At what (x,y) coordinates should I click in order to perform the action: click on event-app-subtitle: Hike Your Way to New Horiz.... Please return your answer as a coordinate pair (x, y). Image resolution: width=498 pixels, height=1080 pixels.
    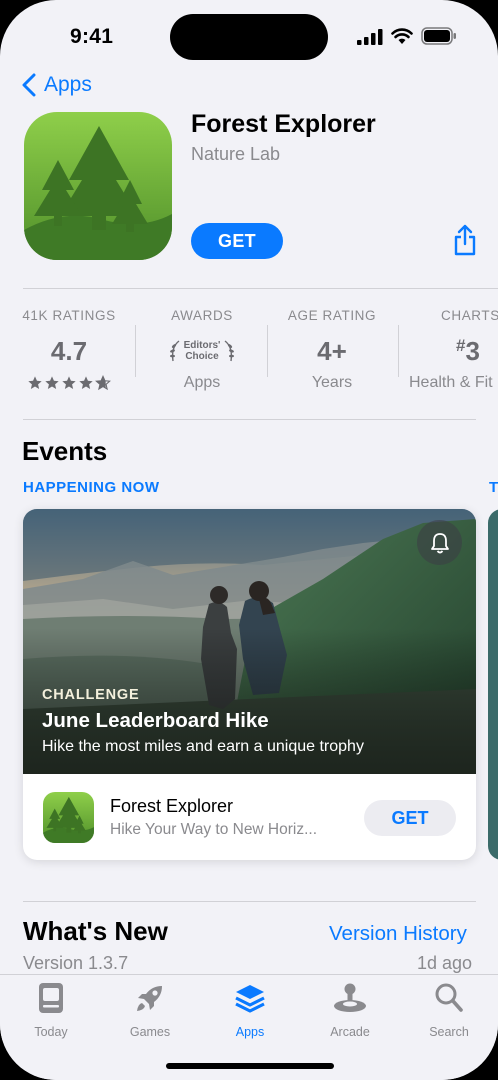
    Looking at the image, I should click on (214, 829).